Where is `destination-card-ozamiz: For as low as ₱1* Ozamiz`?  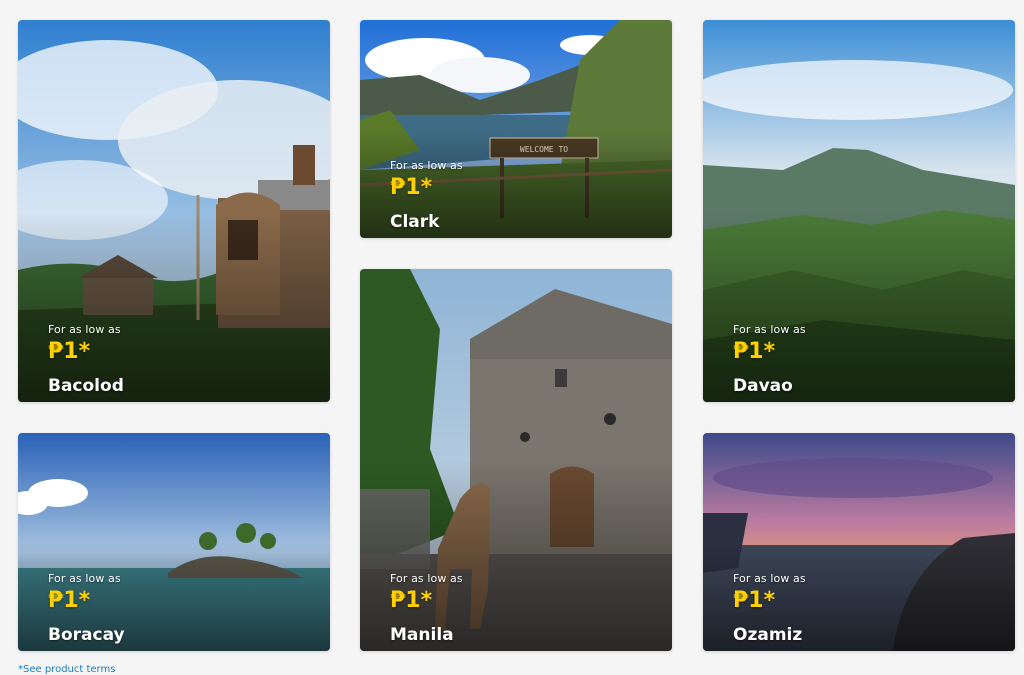 destination-card-ozamiz: For as low as ₱1* Ozamiz is located at coordinates (859, 542).